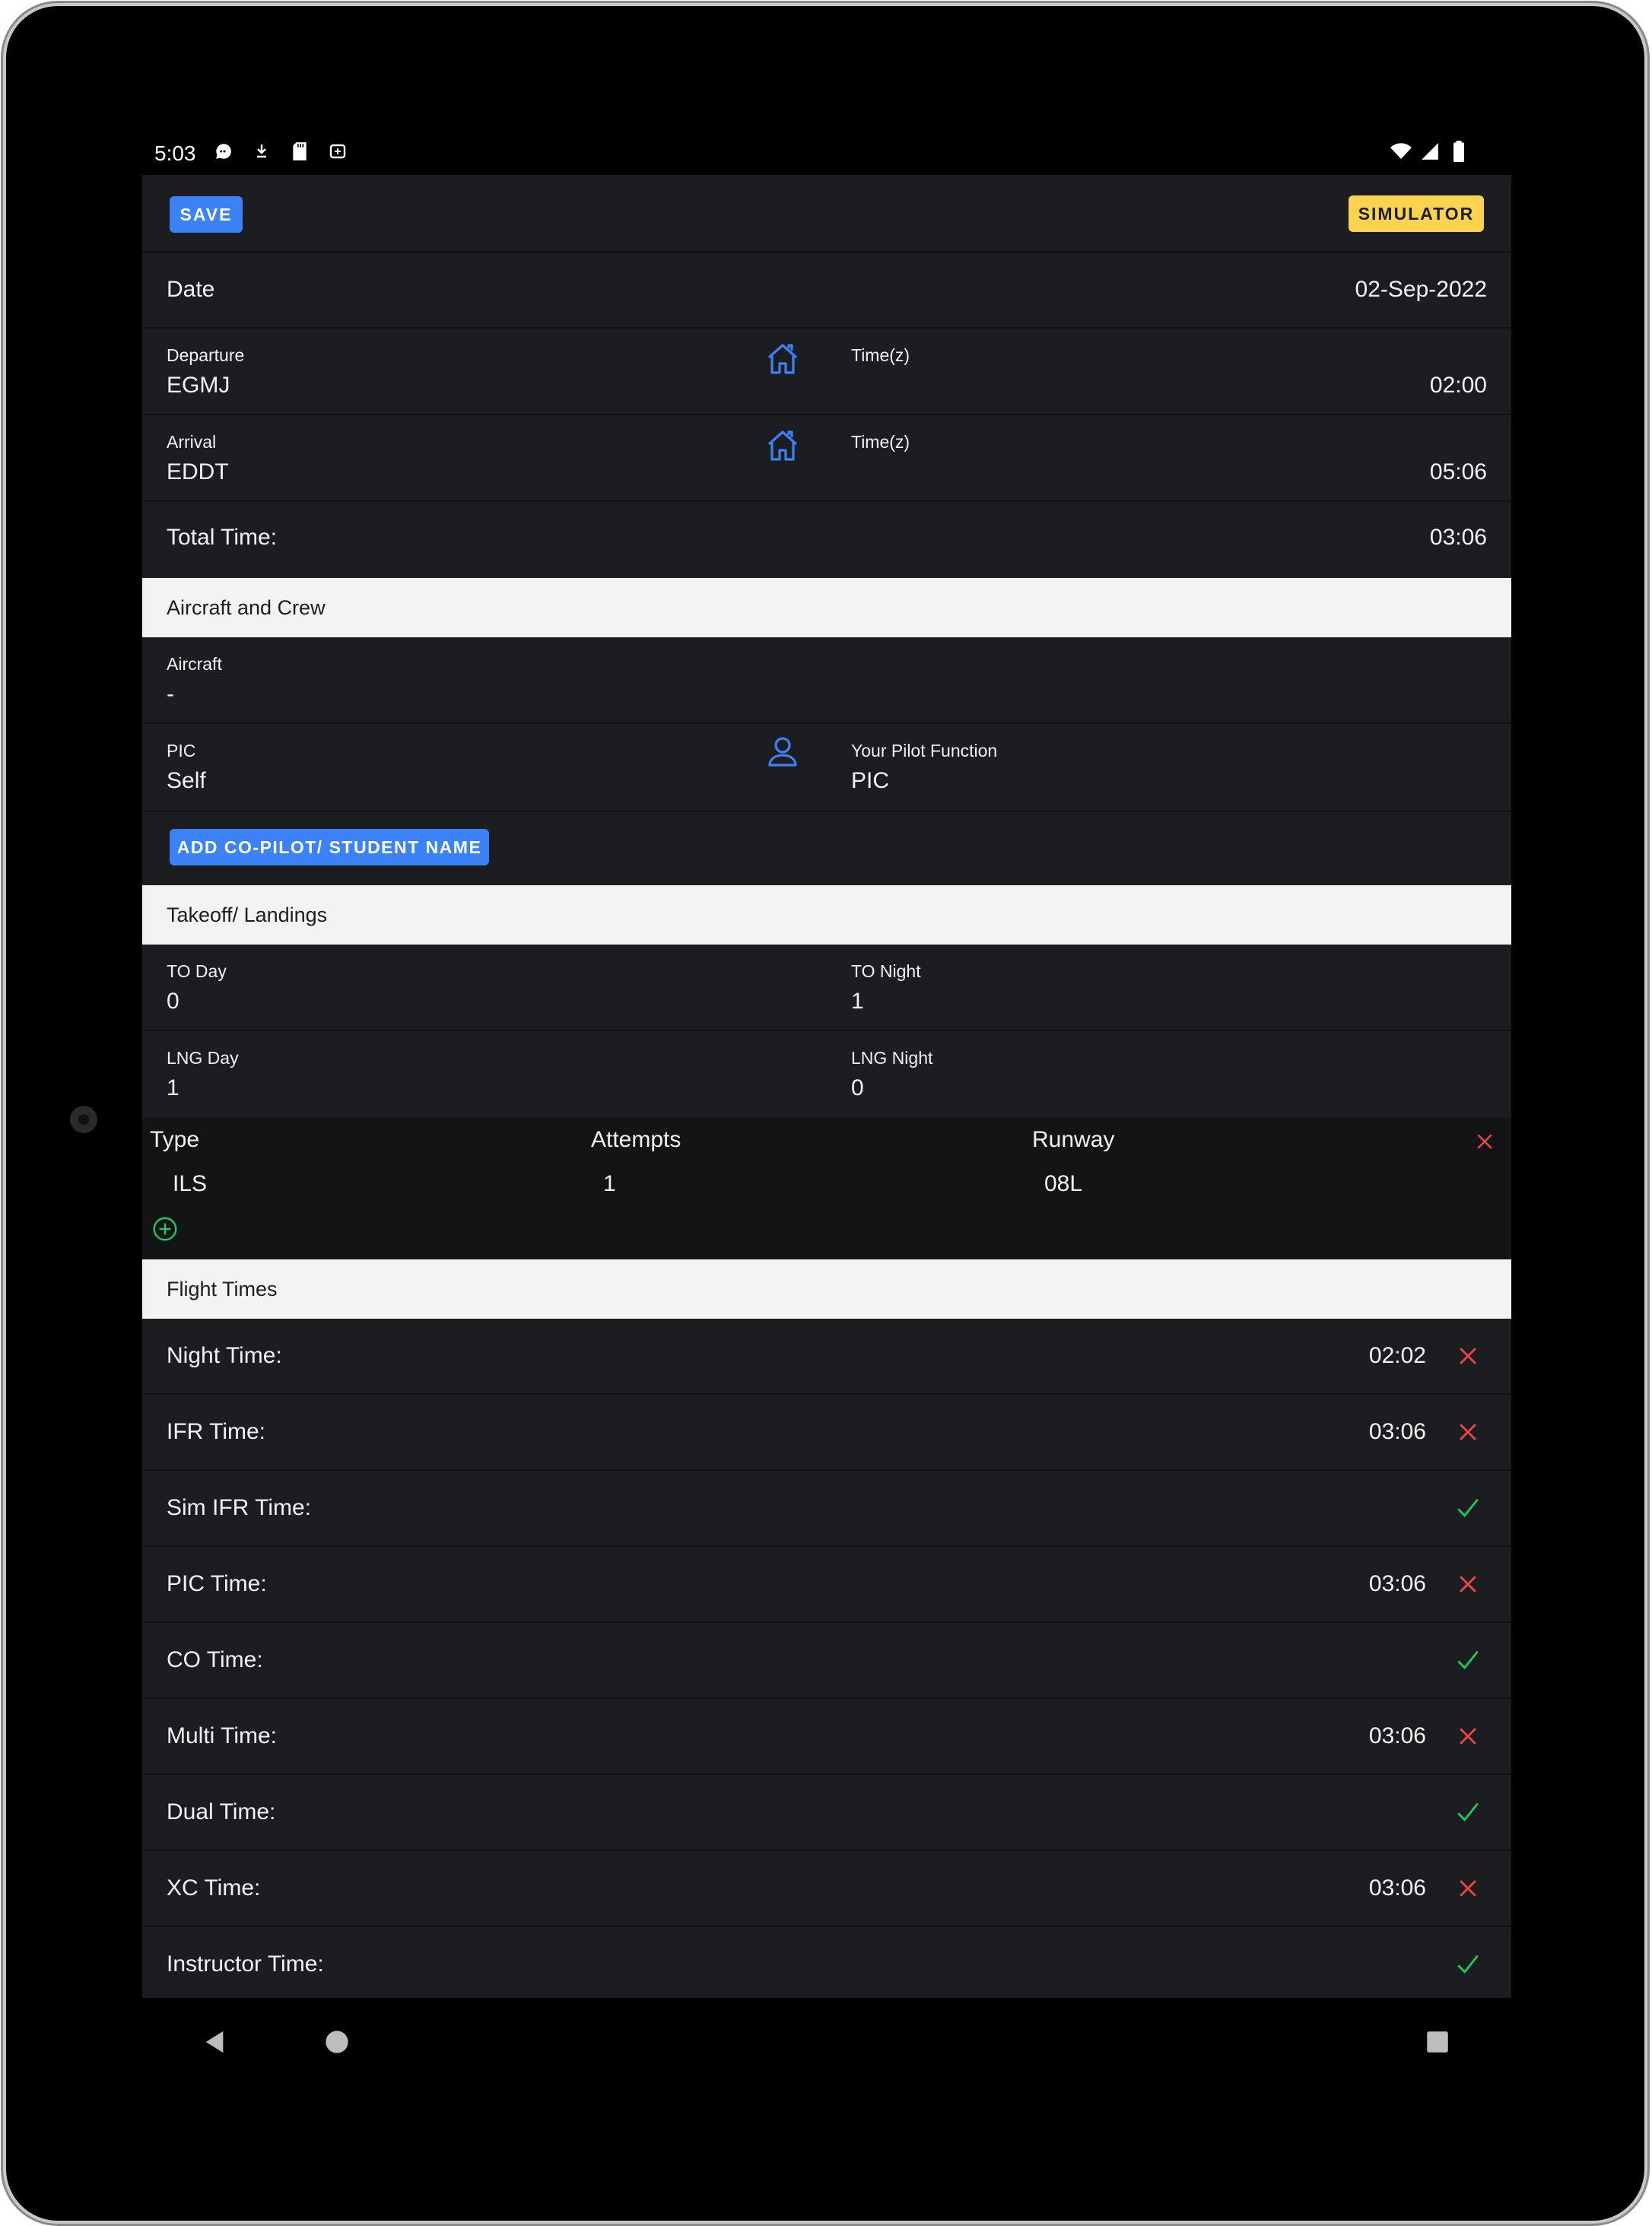 This screenshot has height=2226, width=1652. Describe the element at coordinates (826, 1963) in the screenshot. I see `flight-time-row: Instructor Time:` at that location.